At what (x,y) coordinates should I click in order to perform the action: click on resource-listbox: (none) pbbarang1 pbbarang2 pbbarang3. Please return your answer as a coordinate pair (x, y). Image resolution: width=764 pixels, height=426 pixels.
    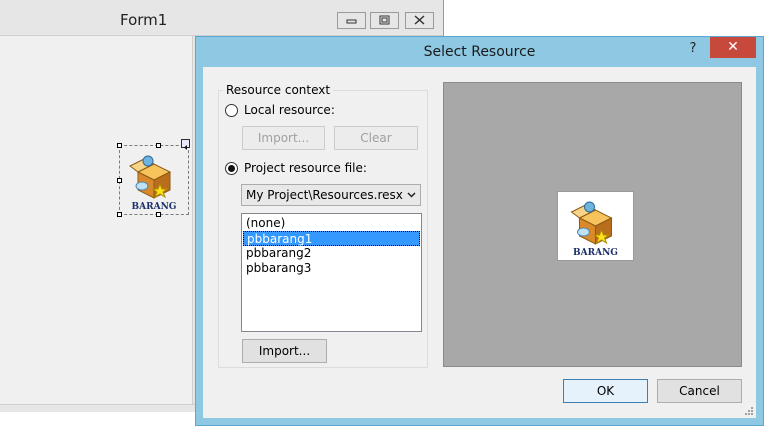
    Looking at the image, I should click on (331, 272).